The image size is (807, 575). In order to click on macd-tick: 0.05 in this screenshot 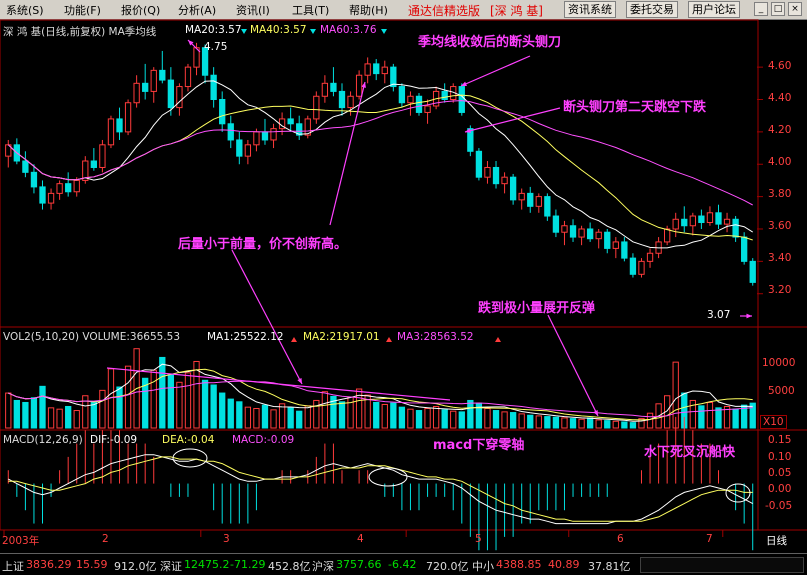, I will do `click(780, 473)`.